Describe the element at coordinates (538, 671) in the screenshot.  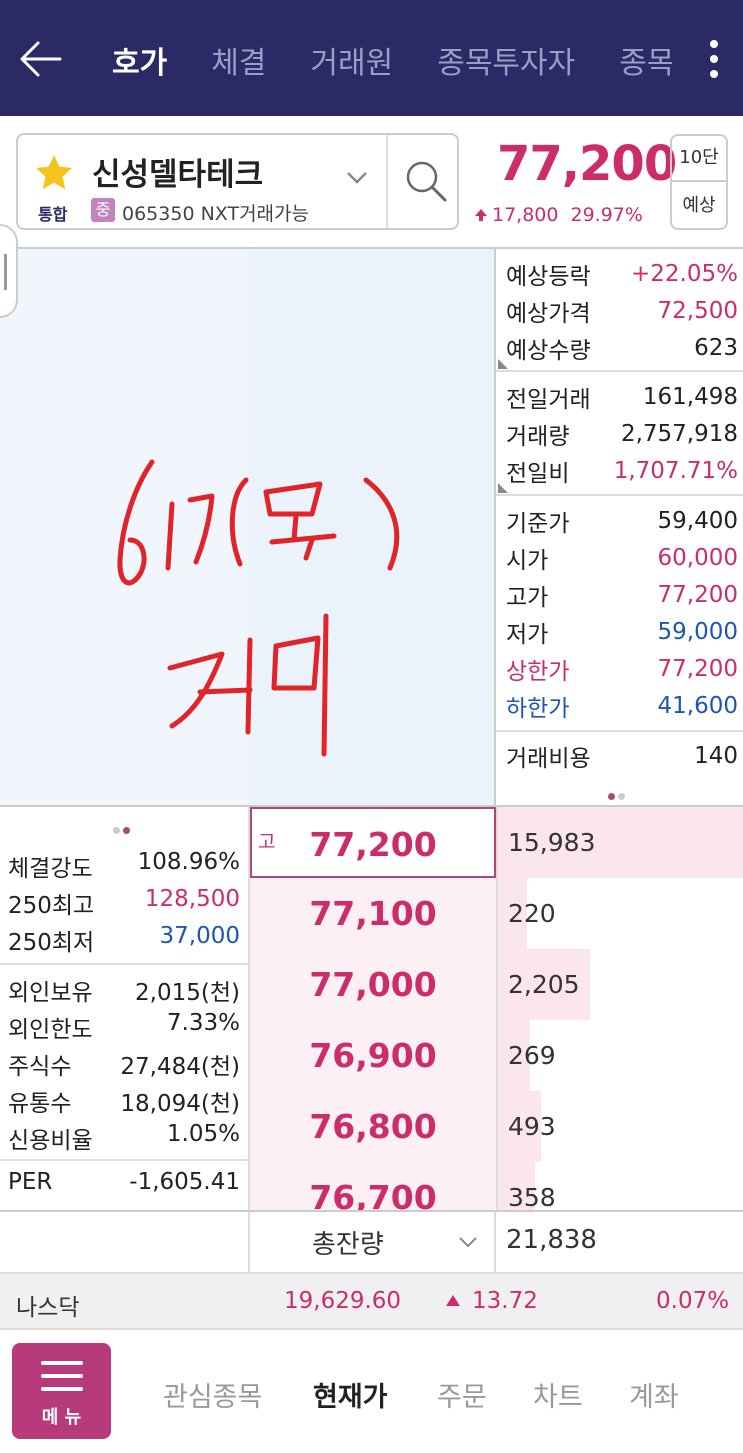
I see `info-label: 상한가` at that location.